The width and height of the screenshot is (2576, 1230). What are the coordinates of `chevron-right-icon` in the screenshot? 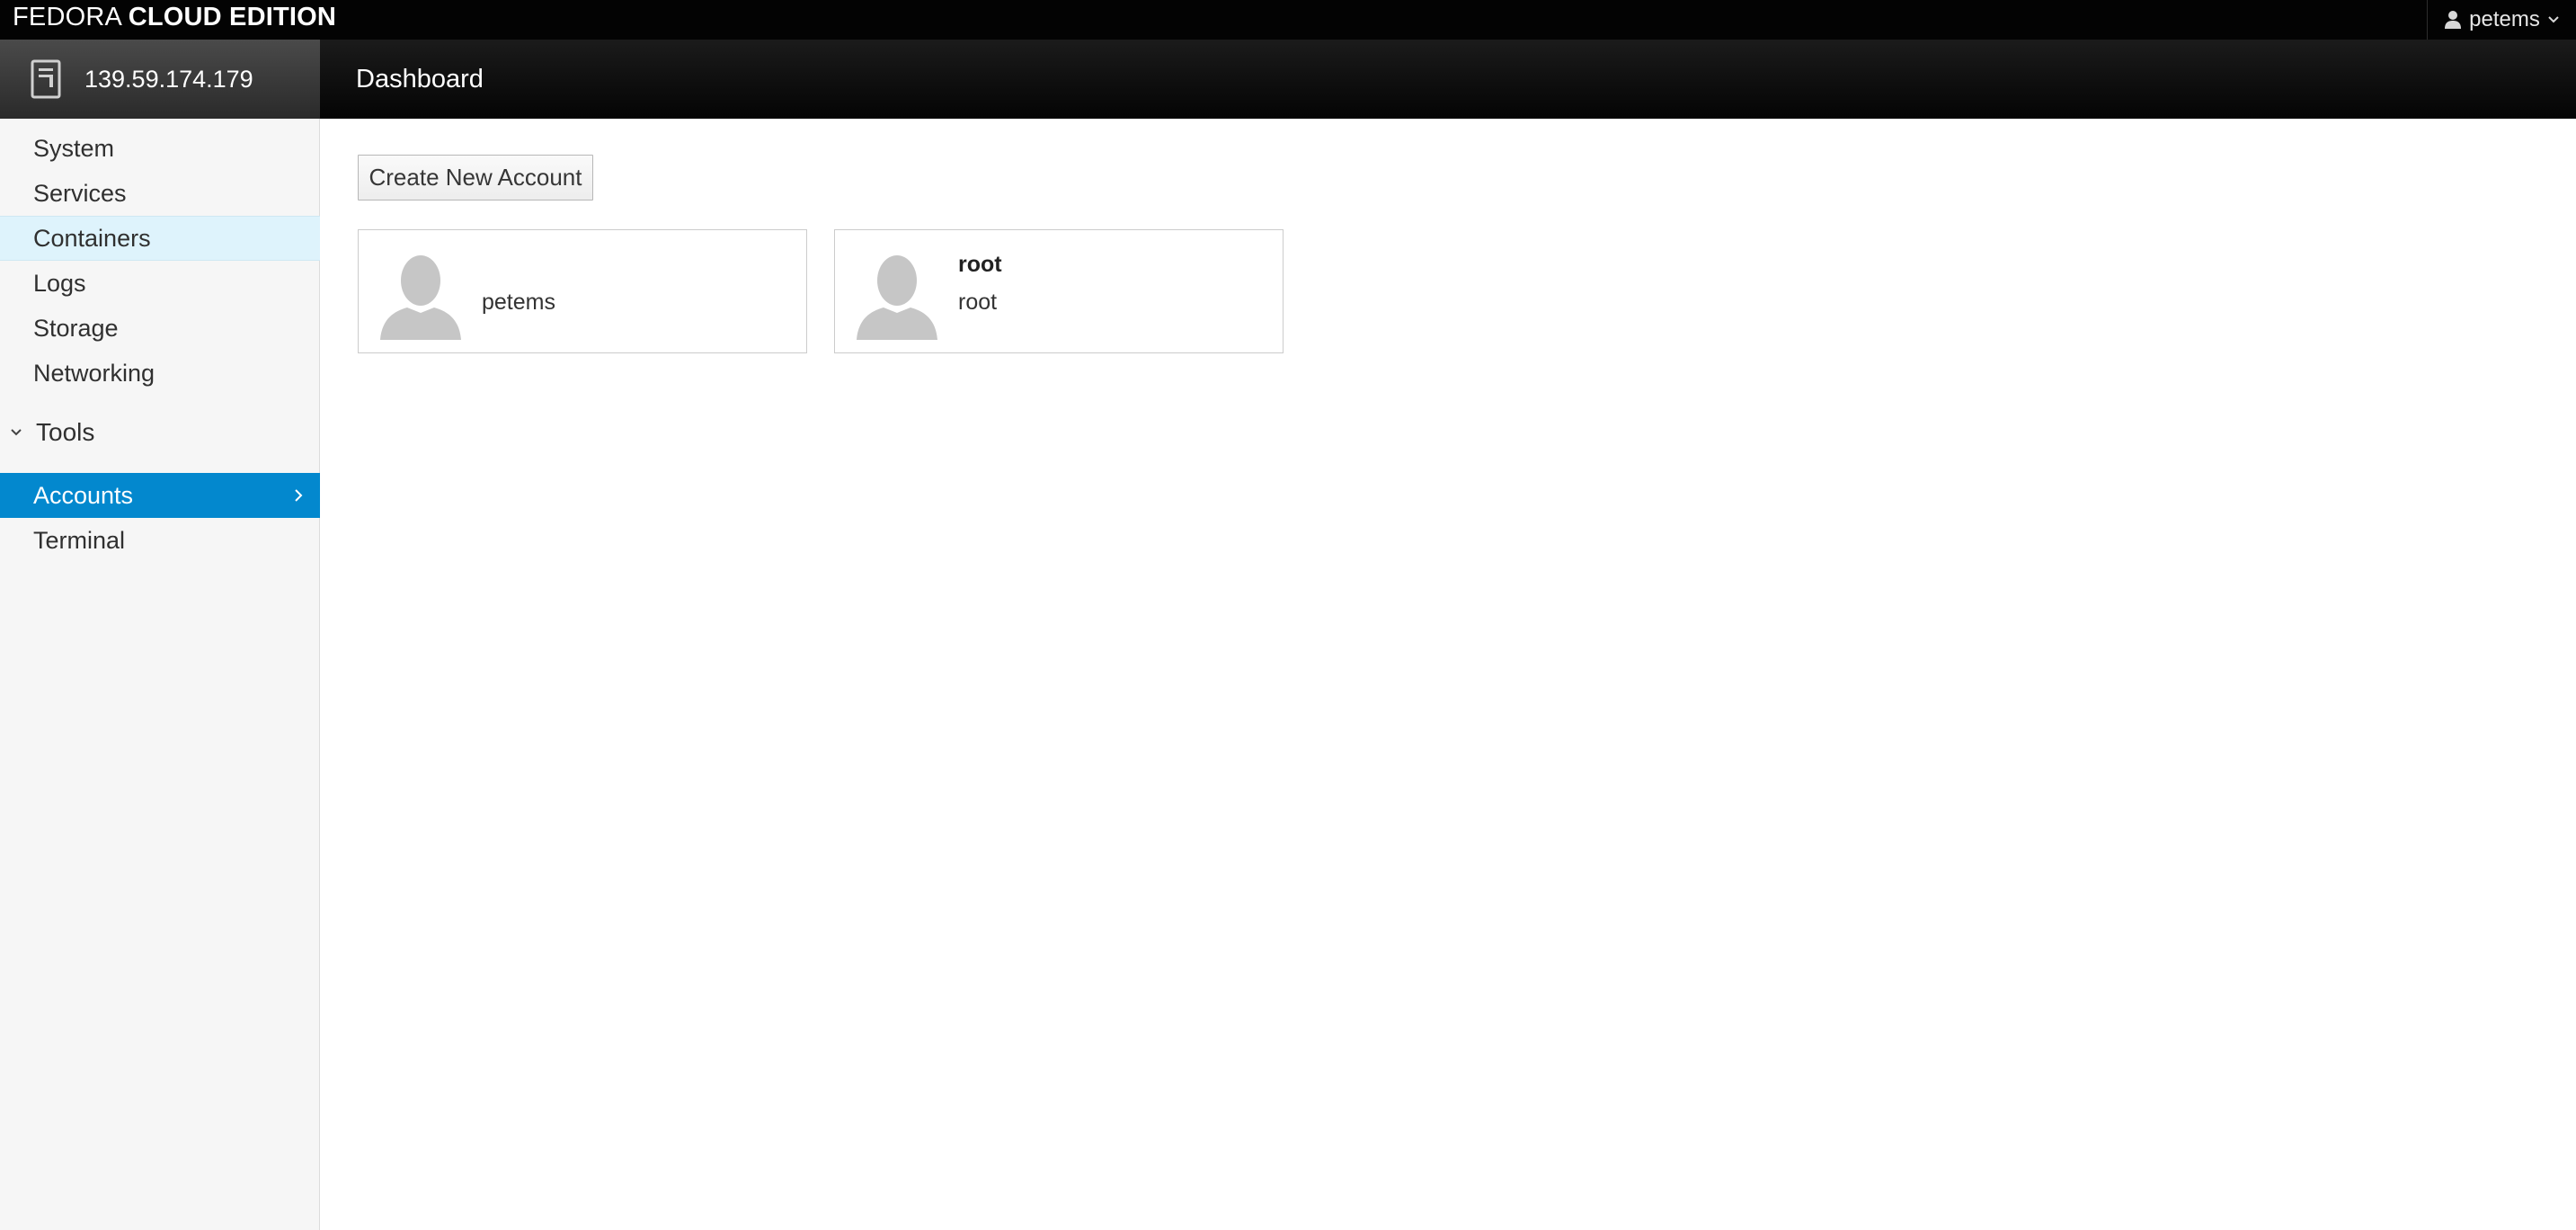 It's located at (299, 496).